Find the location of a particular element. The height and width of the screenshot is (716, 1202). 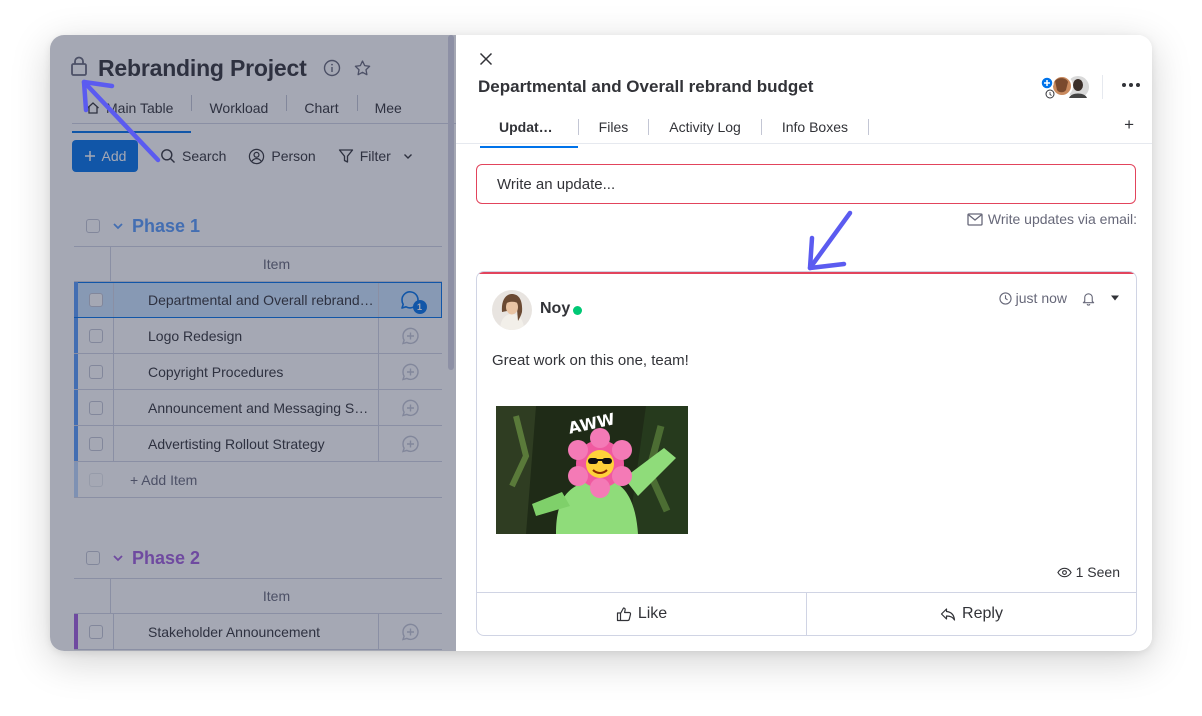

board-scrollbar is located at coordinates (451, 343).